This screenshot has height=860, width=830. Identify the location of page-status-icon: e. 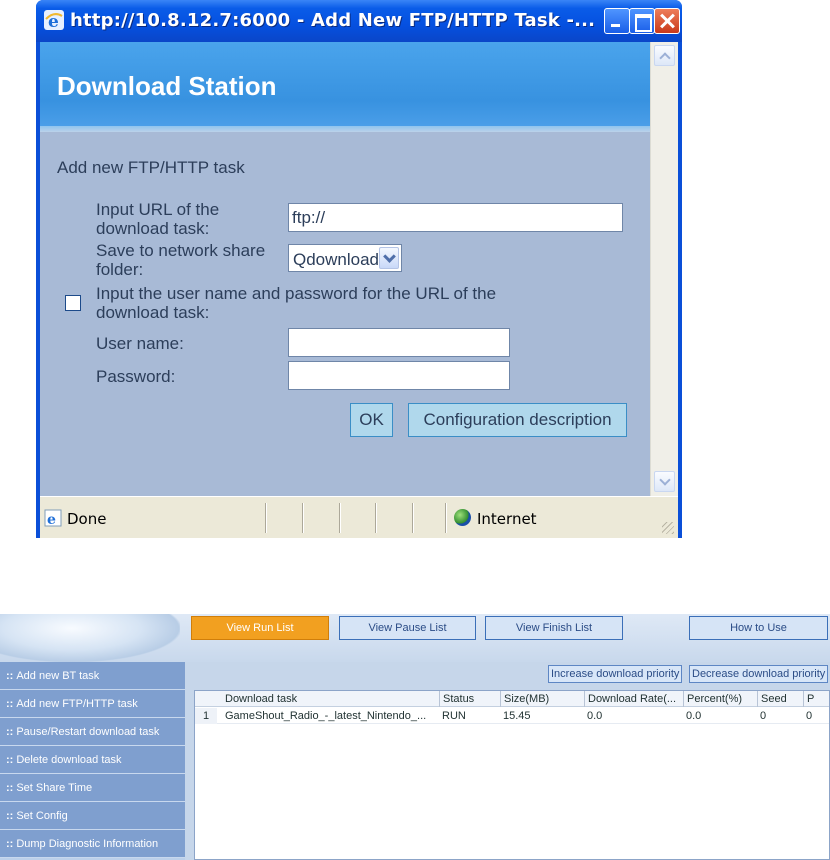
(53, 518).